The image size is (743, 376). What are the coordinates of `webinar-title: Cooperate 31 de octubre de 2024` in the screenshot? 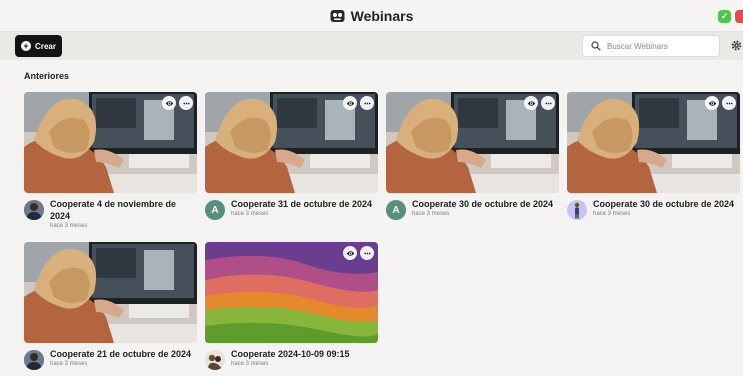 It's located at (304, 204).